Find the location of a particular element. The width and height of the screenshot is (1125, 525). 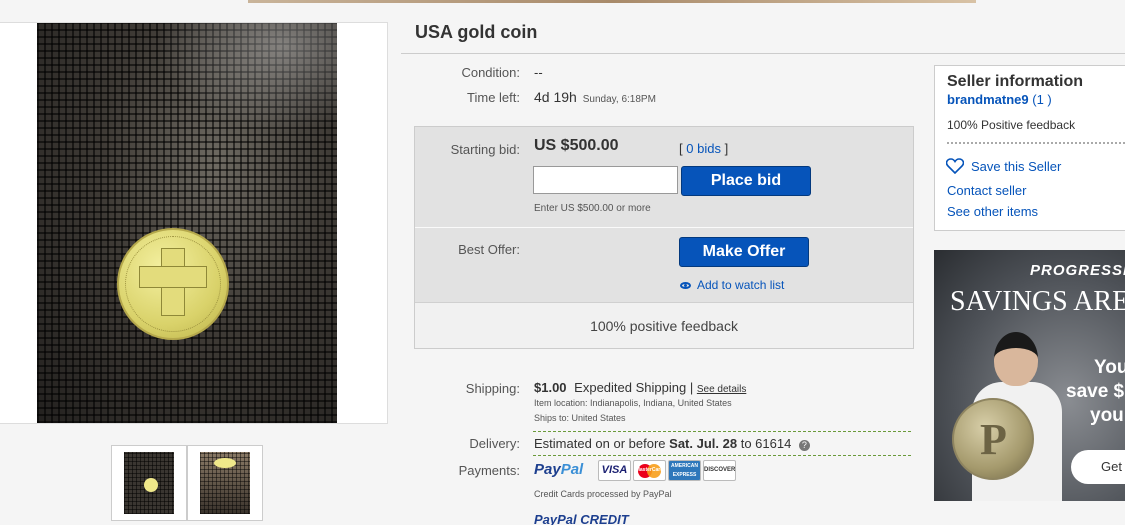

shipping-label: Shipping: is located at coordinates (492, 388).